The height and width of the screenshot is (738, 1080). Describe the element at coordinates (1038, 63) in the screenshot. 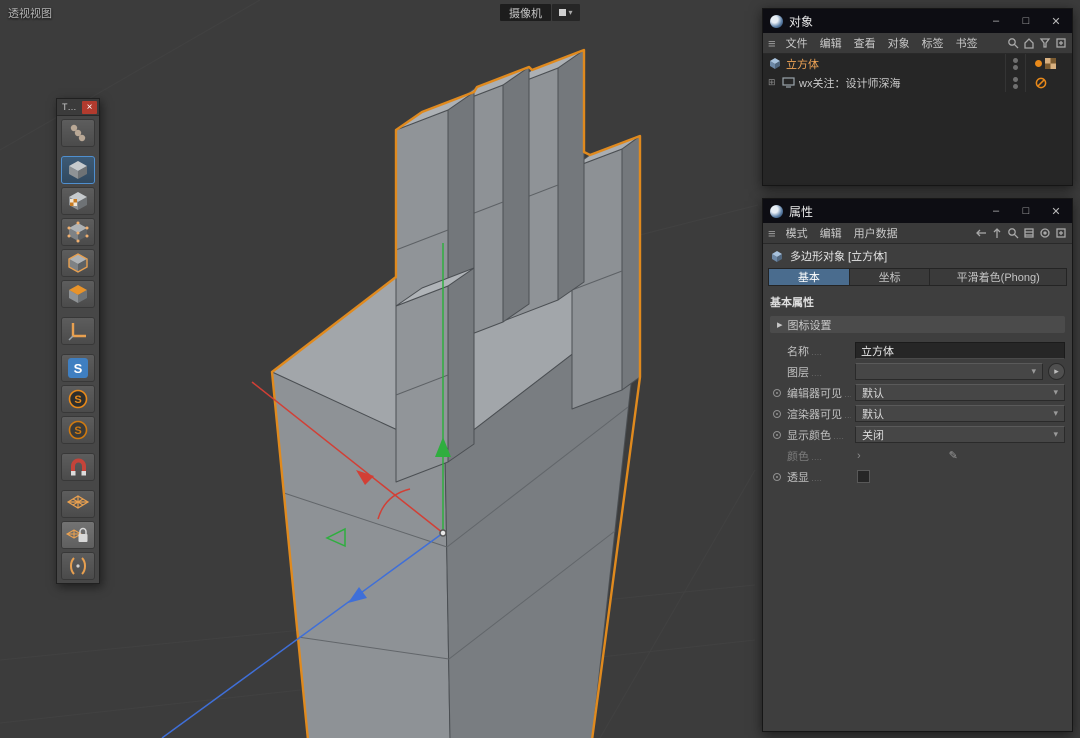

I see `phong-tag-icon` at that location.